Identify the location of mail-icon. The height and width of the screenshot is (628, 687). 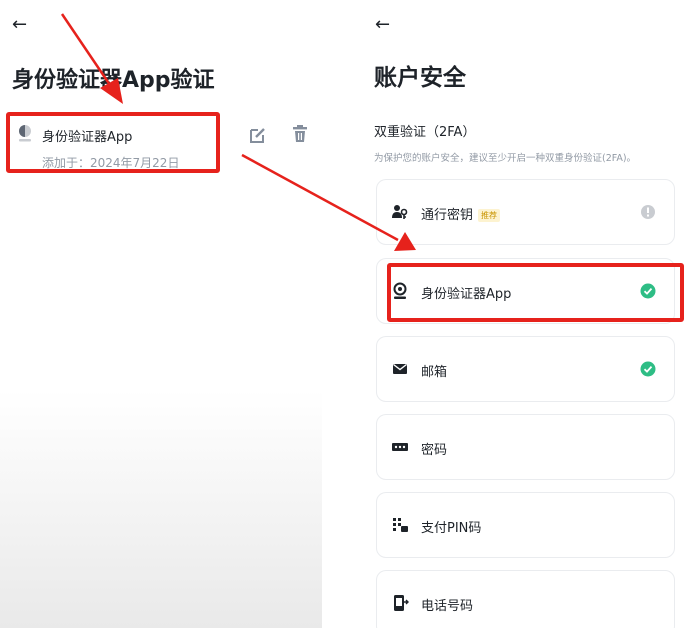
(400, 368).